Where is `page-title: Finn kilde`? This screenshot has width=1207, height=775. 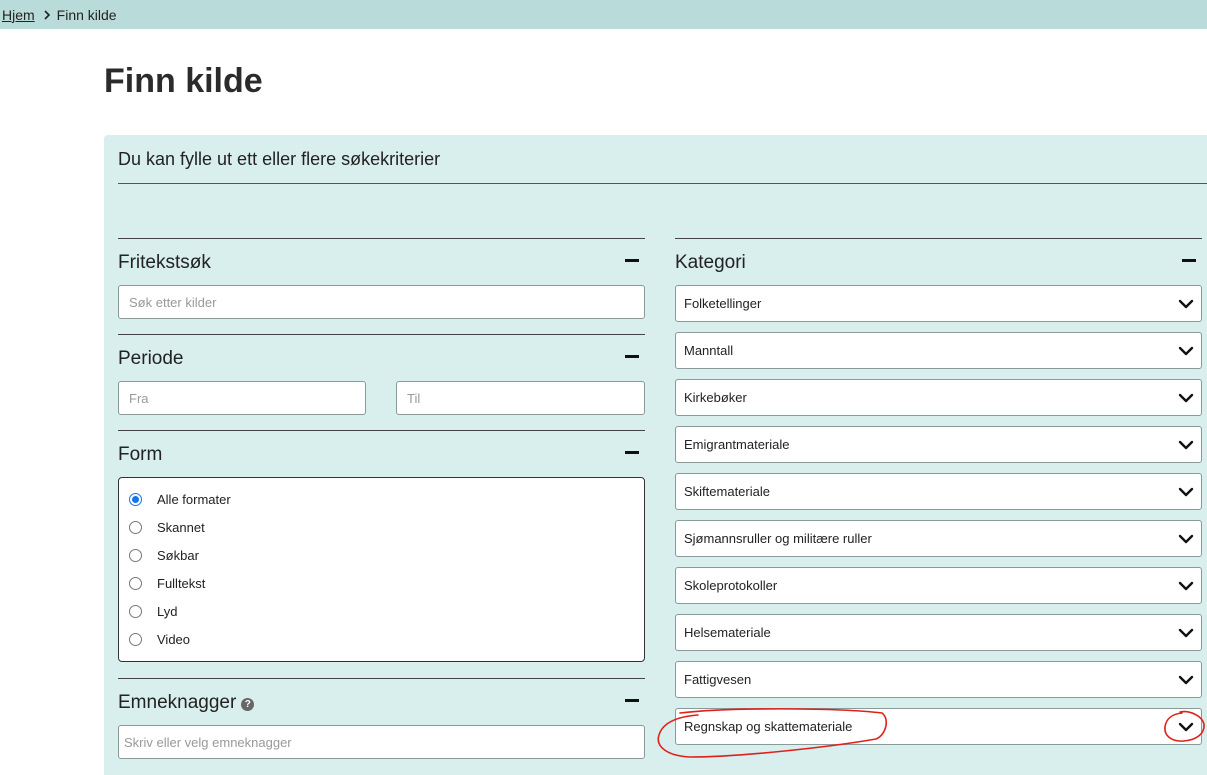
page-title: Finn kilde is located at coordinates (183, 81).